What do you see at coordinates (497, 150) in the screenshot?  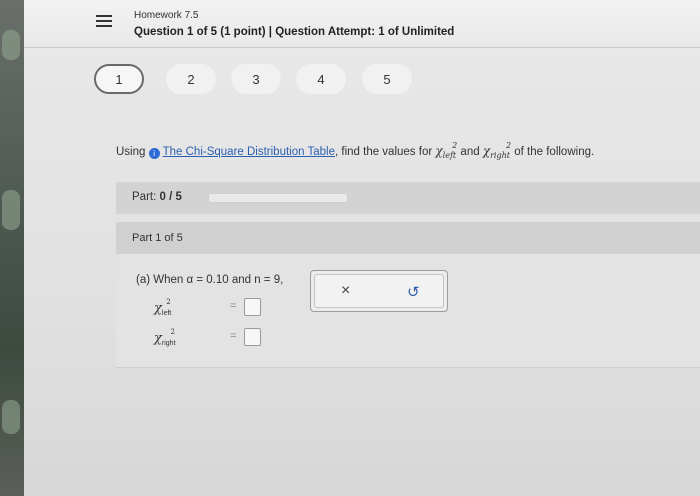 I see `chi-right-symbol: χright2` at bounding box center [497, 150].